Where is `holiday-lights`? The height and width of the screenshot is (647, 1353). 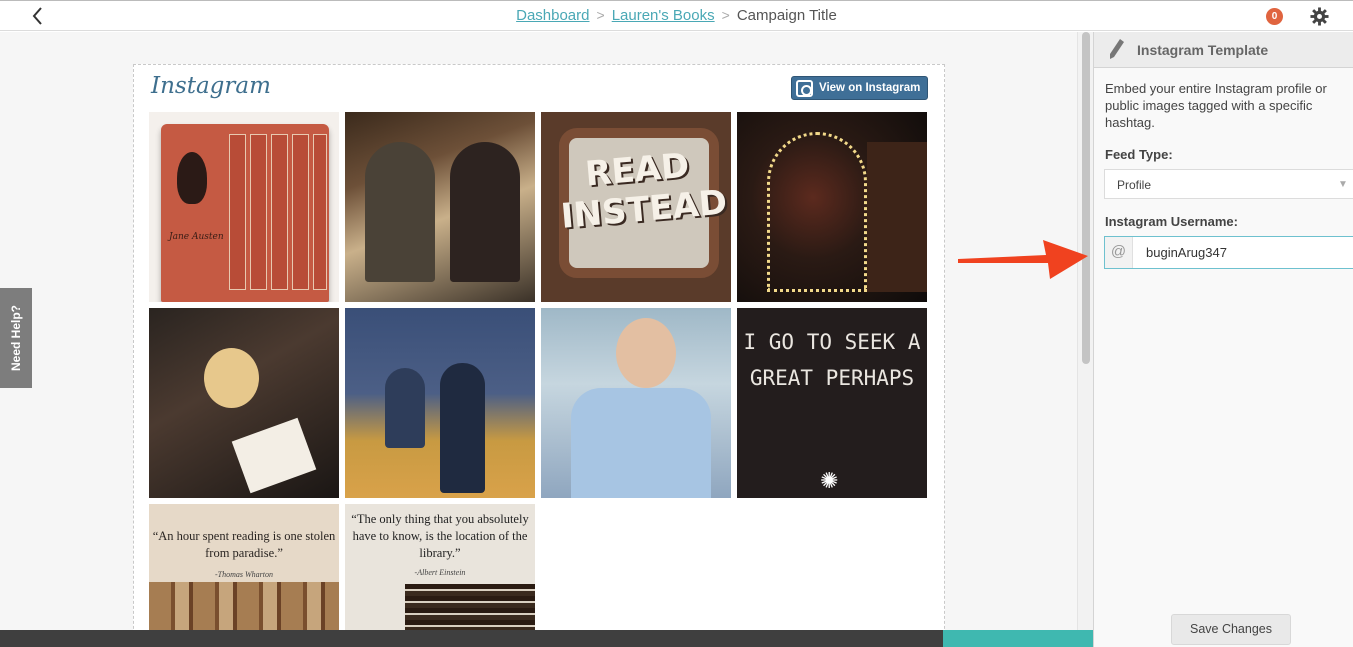
holiday-lights is located at coordinates (817, 212).